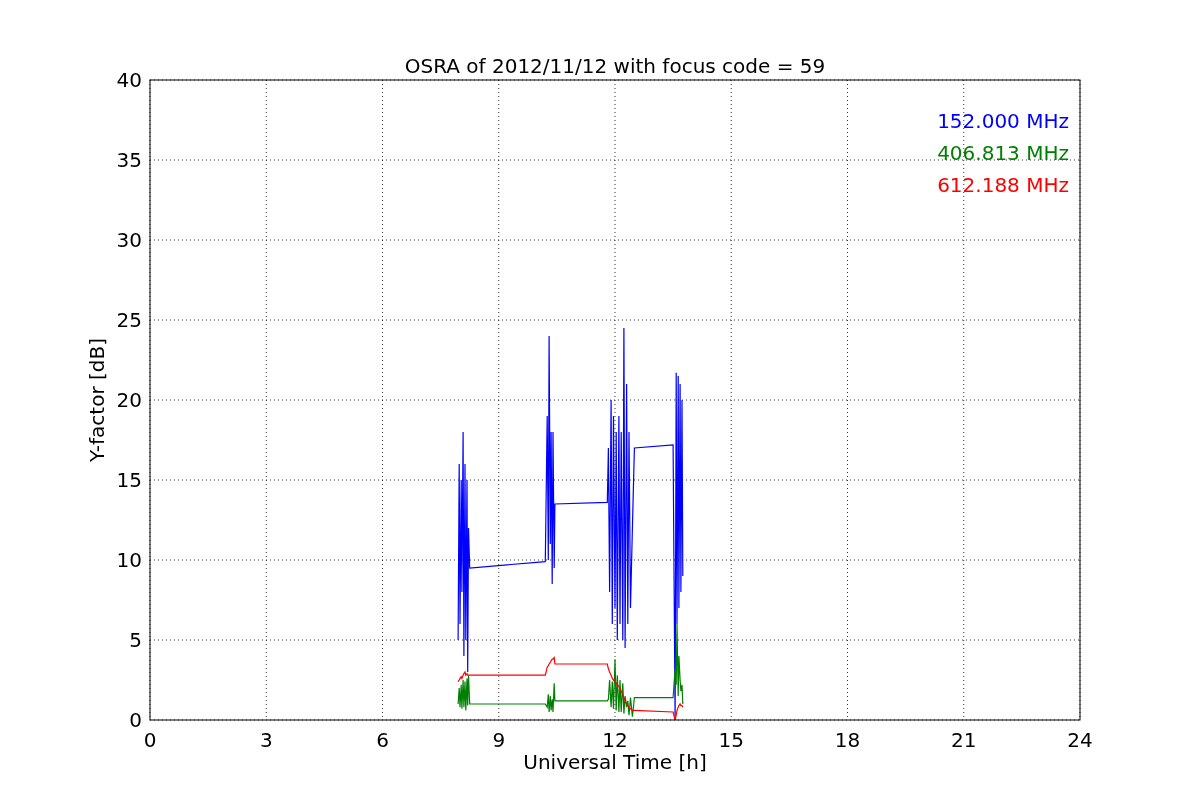 The height and width of the screenshot is (800, 1200). I want to click on y-axis-label: Y-factor [dB], so click(97, 400).